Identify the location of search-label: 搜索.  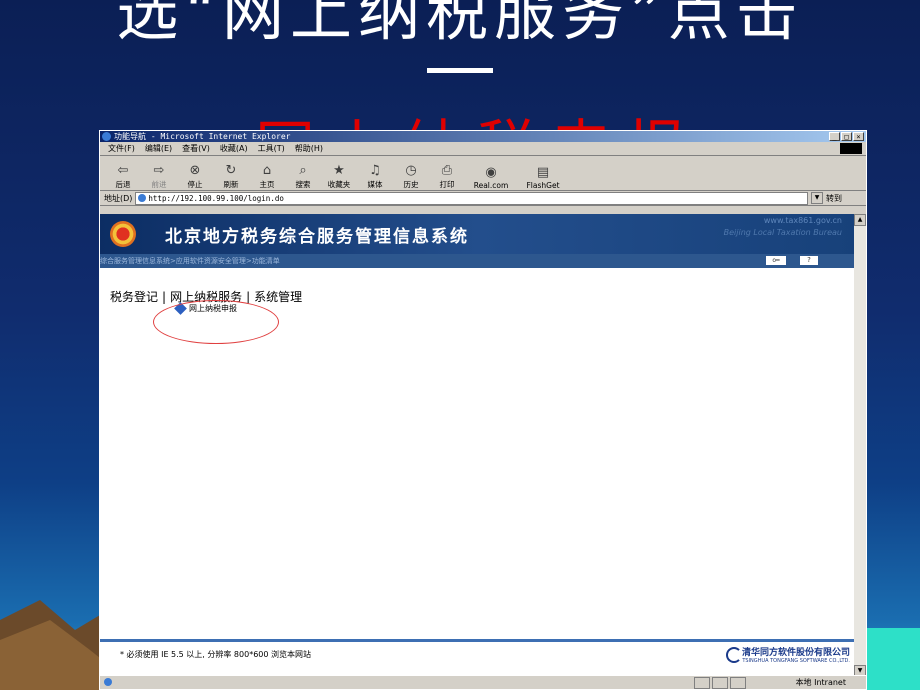
(303, 184).